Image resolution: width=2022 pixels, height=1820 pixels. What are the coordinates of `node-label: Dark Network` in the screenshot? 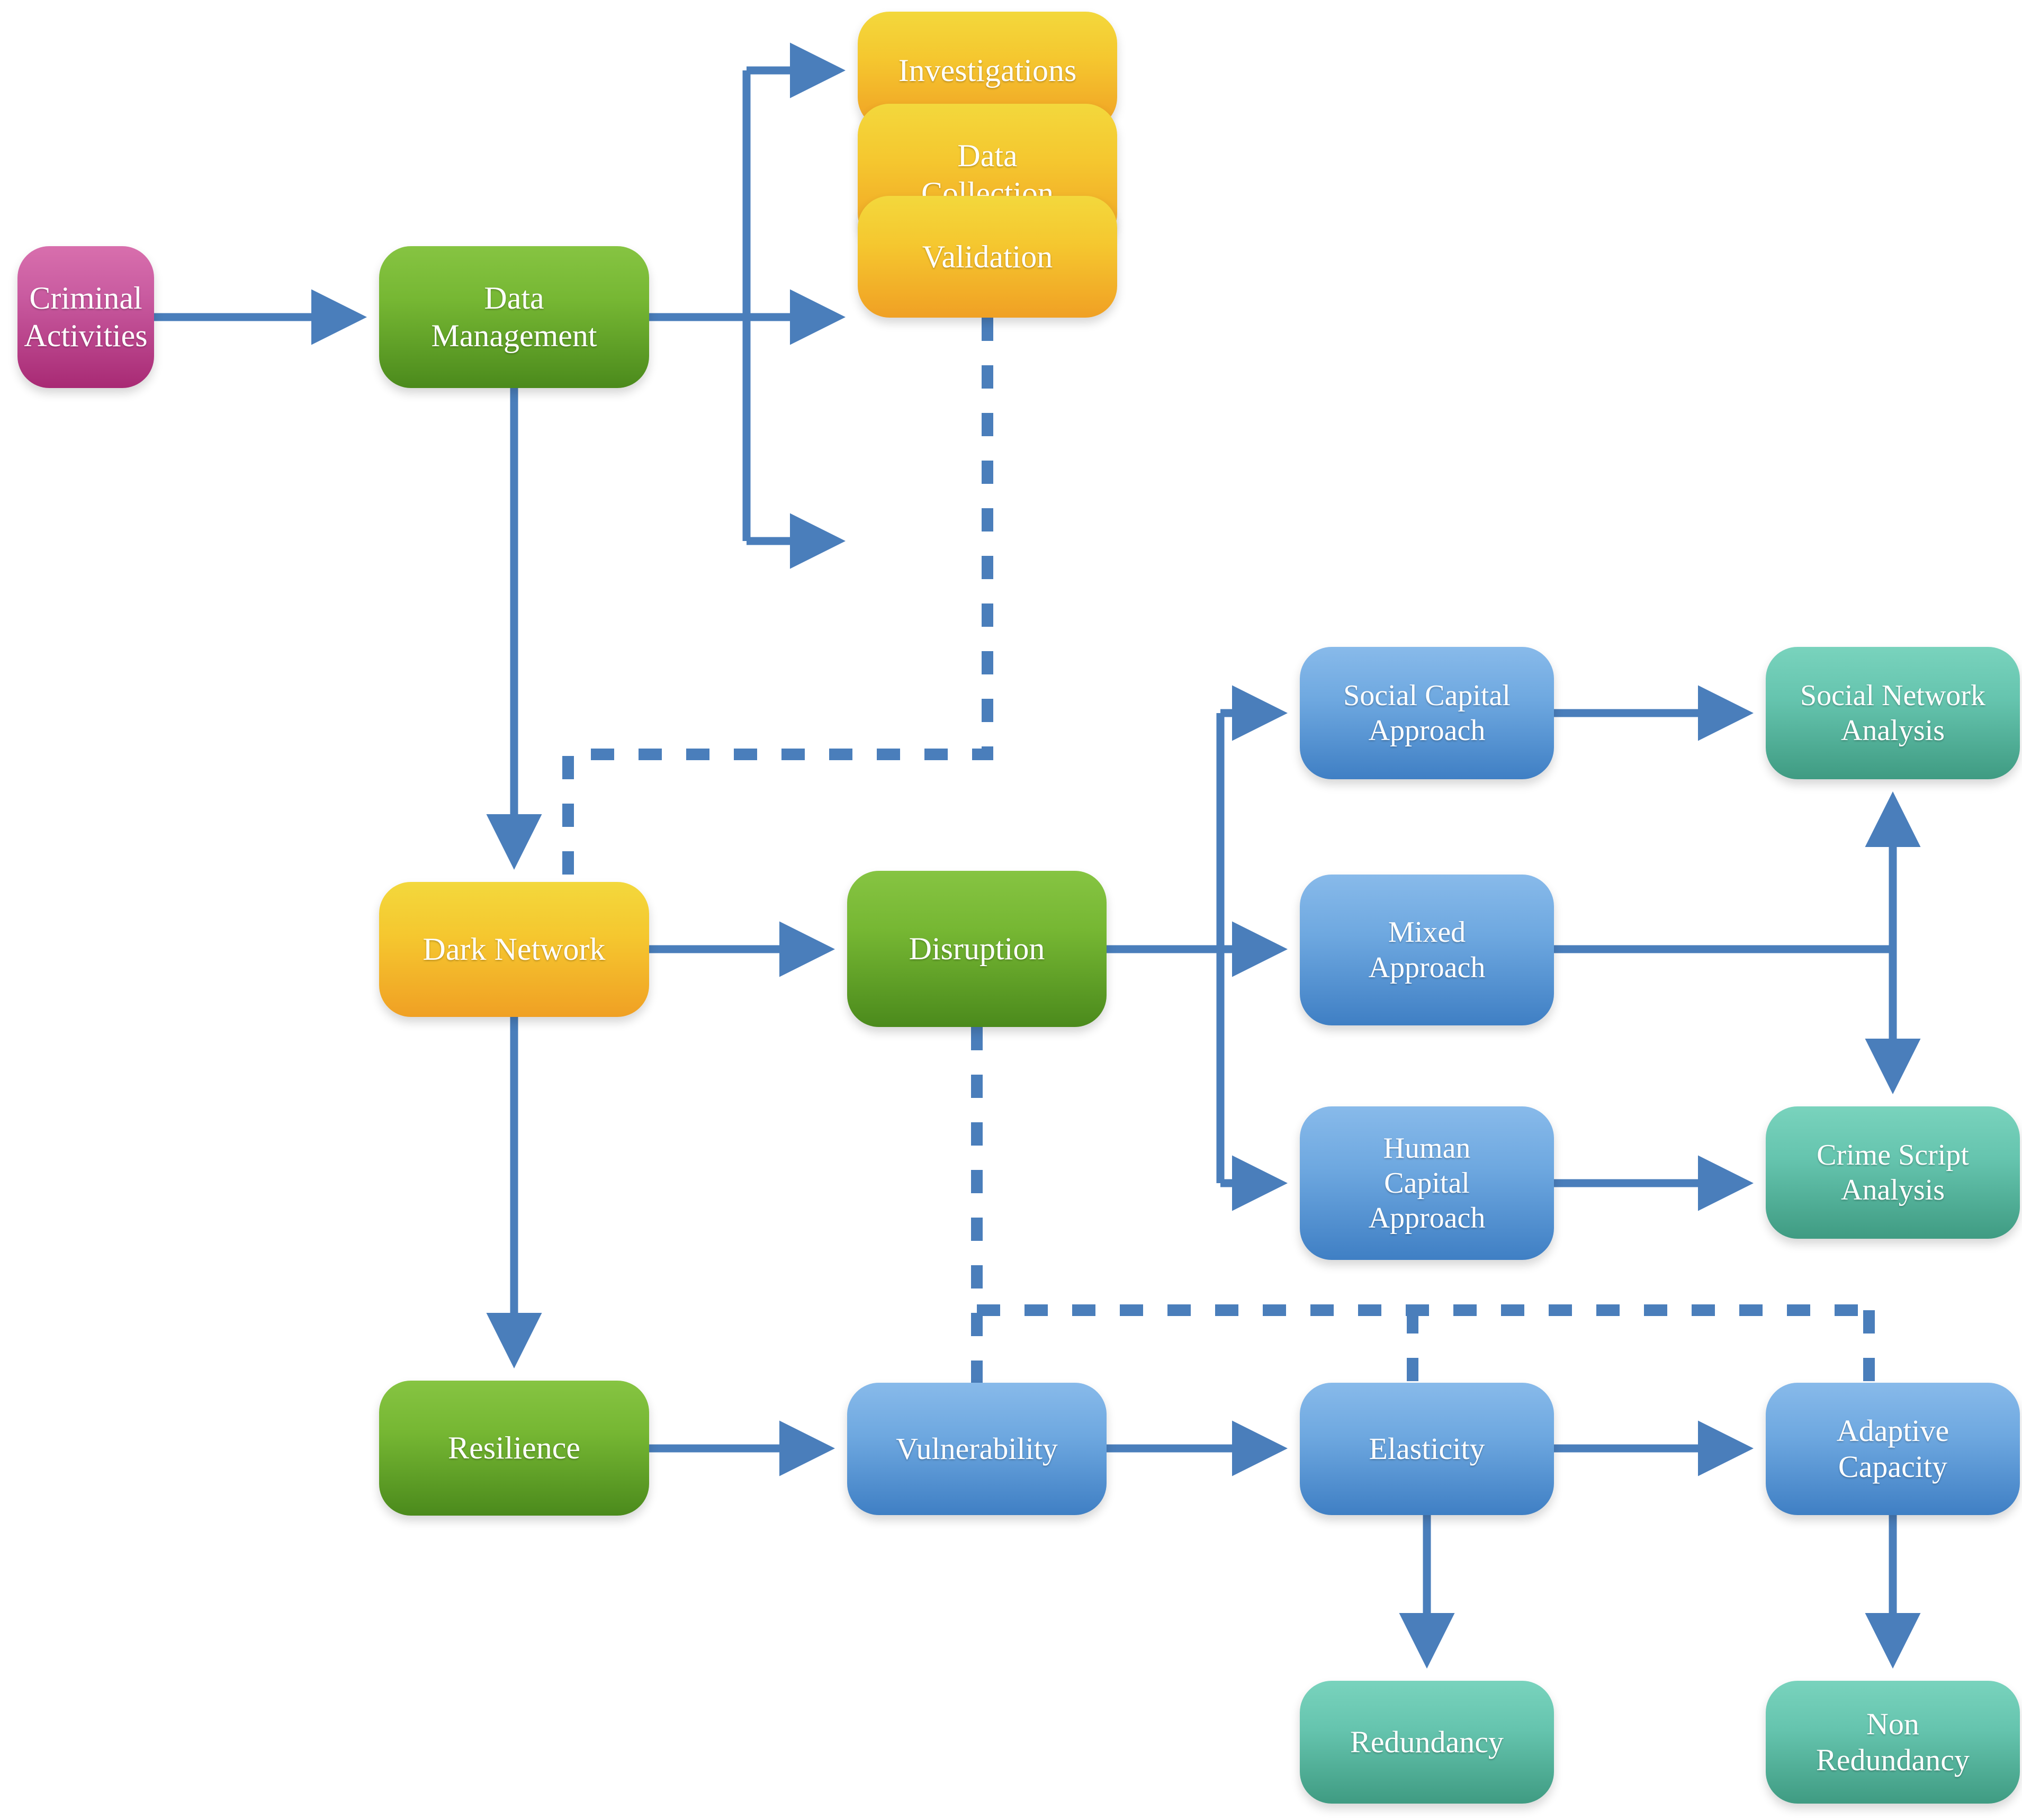 It's located at (514, 949).